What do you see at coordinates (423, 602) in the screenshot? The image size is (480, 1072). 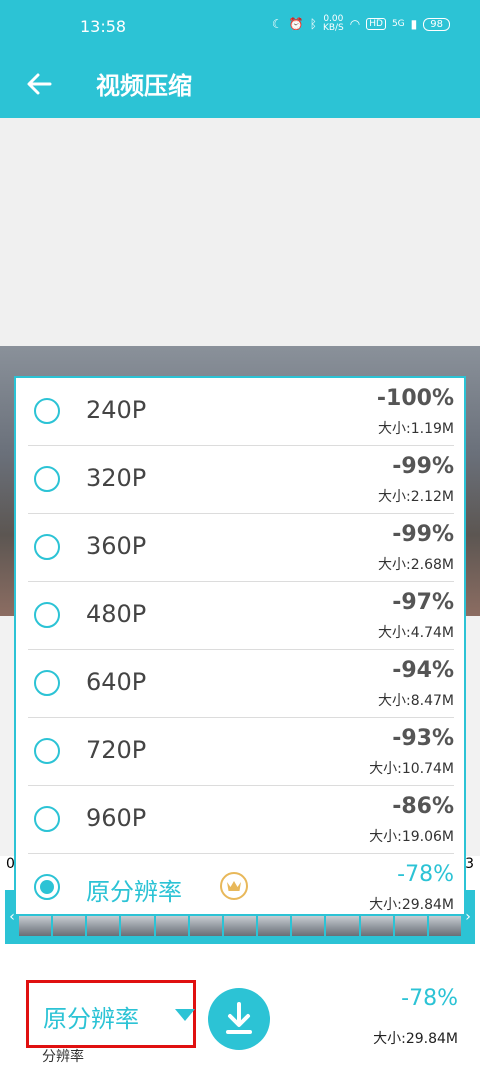 I see `option-percent: -97%` at bounding box center [423, 602].